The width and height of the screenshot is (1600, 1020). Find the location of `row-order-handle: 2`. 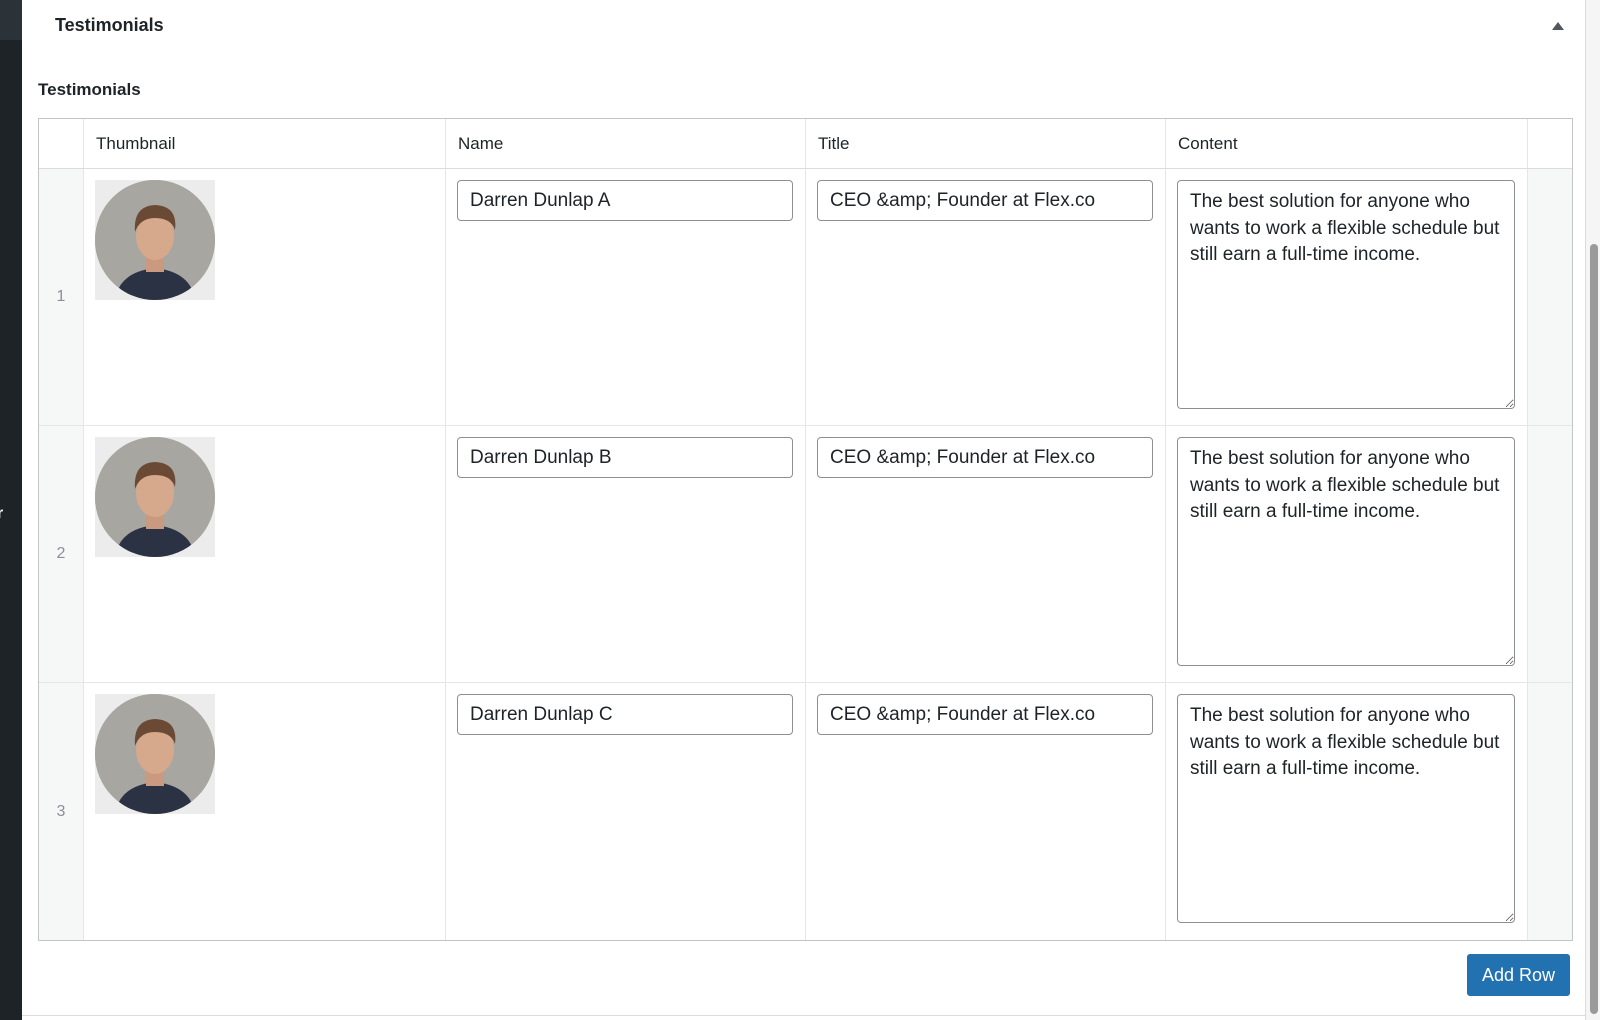

row-order-handle: 2 is located at coordinates (61, 554).